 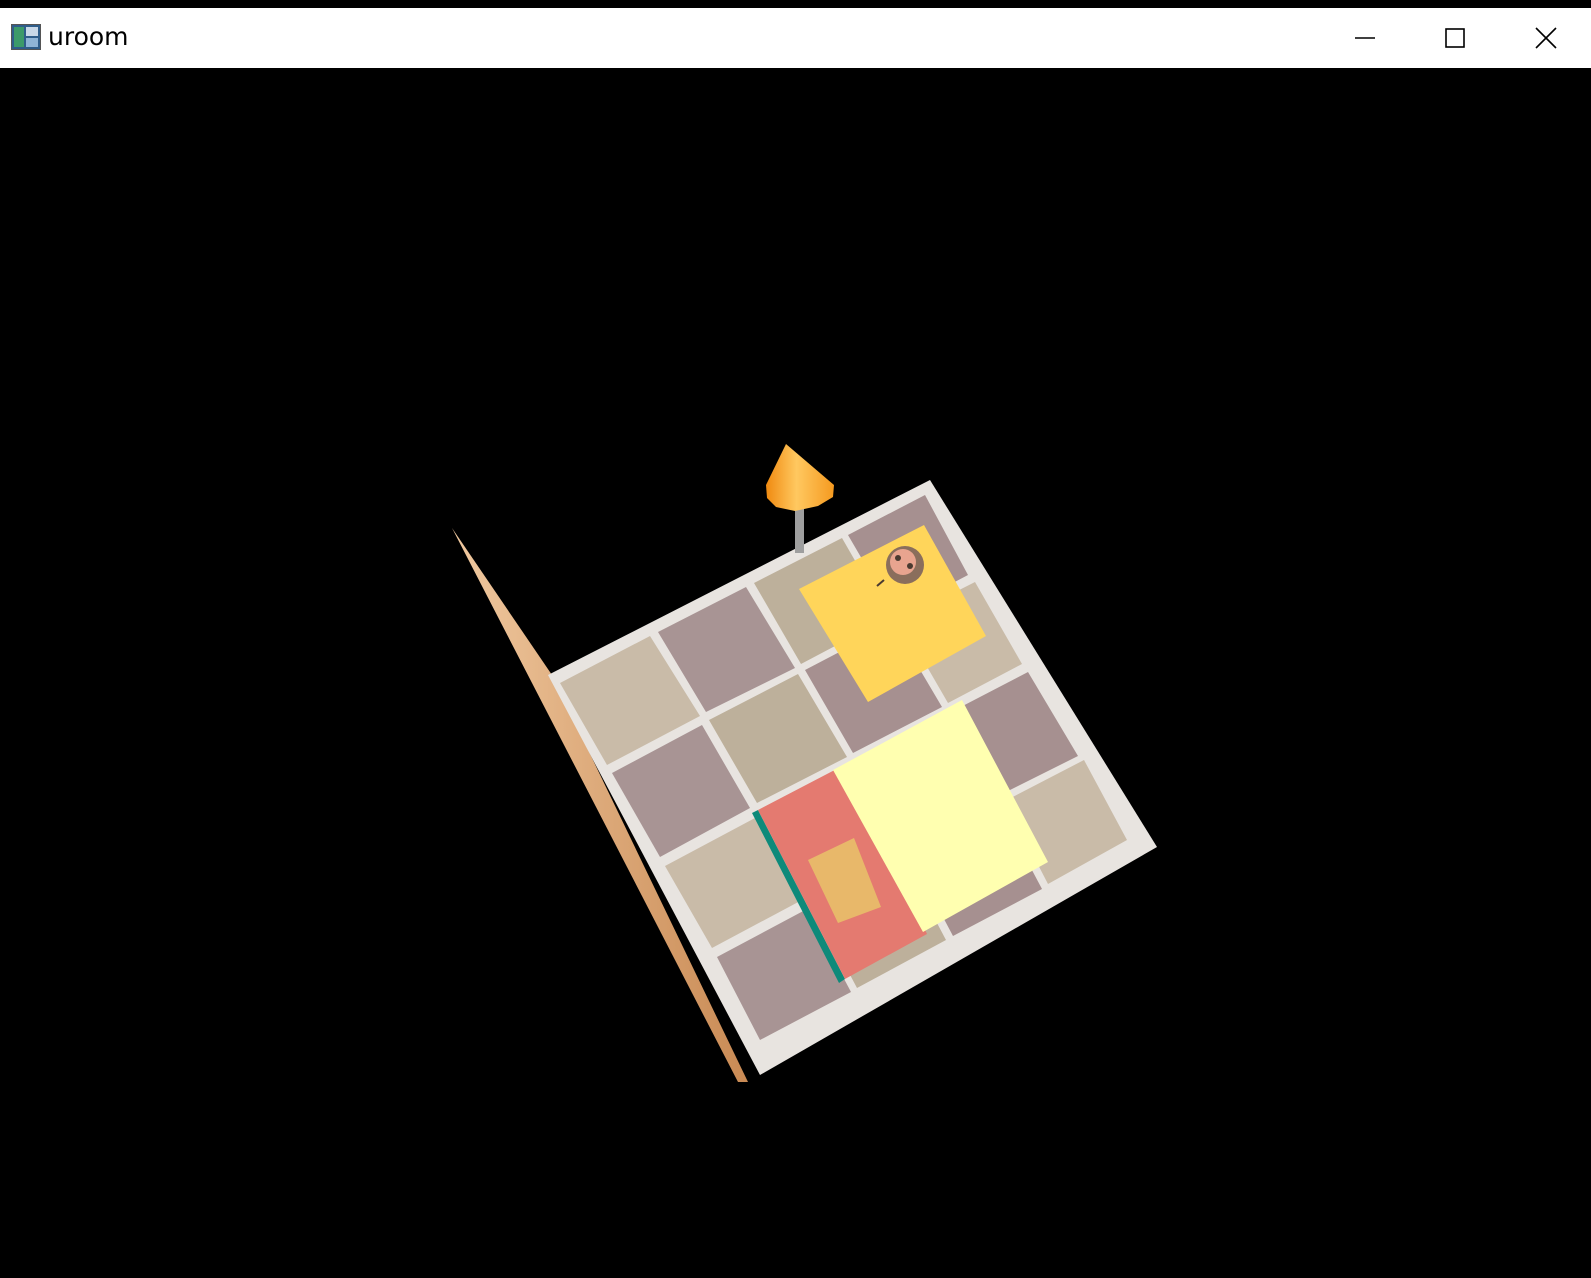 I want to click on lamp-pole, so click(x=799, y=529).